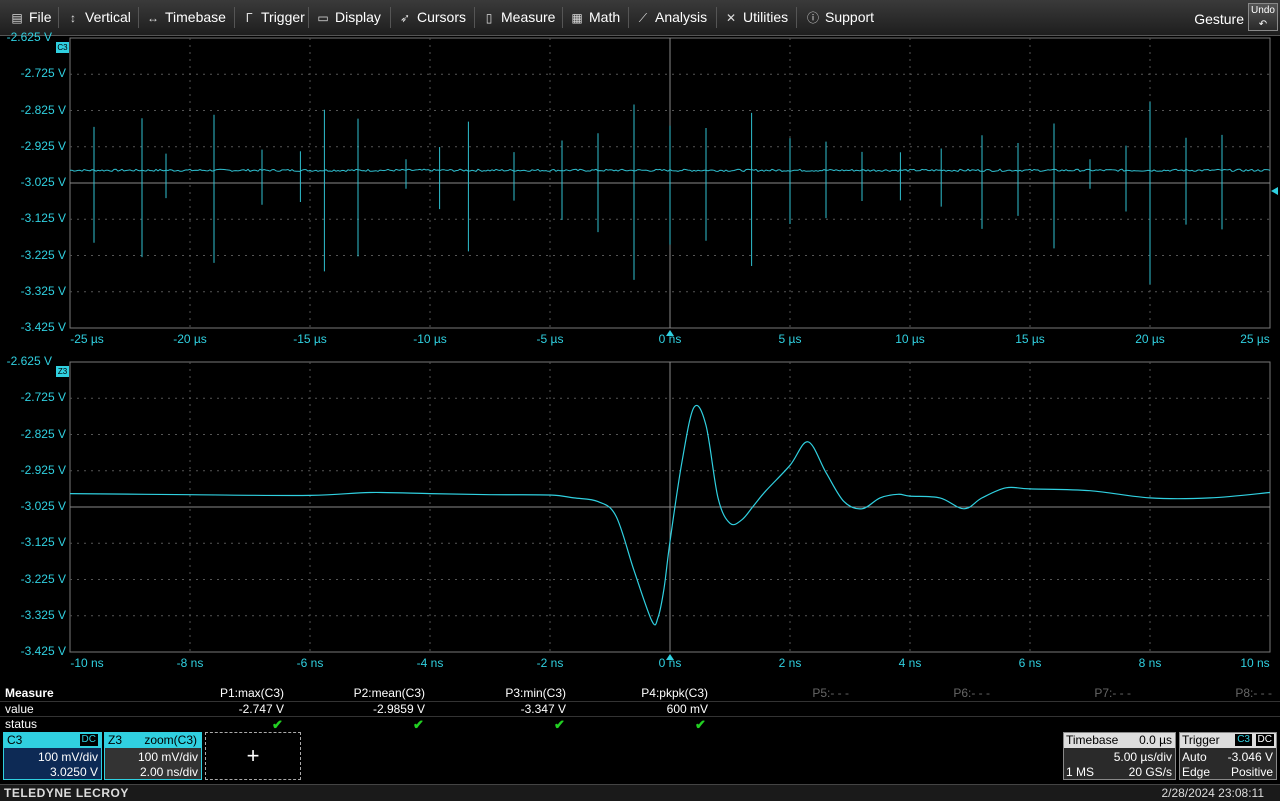 This screenshot has width=1280, height=801. What do you see at coordinates (790, 663) in the screenshot?
I see `x-tick-label: 2 ns` at bounding box center [790, 663].